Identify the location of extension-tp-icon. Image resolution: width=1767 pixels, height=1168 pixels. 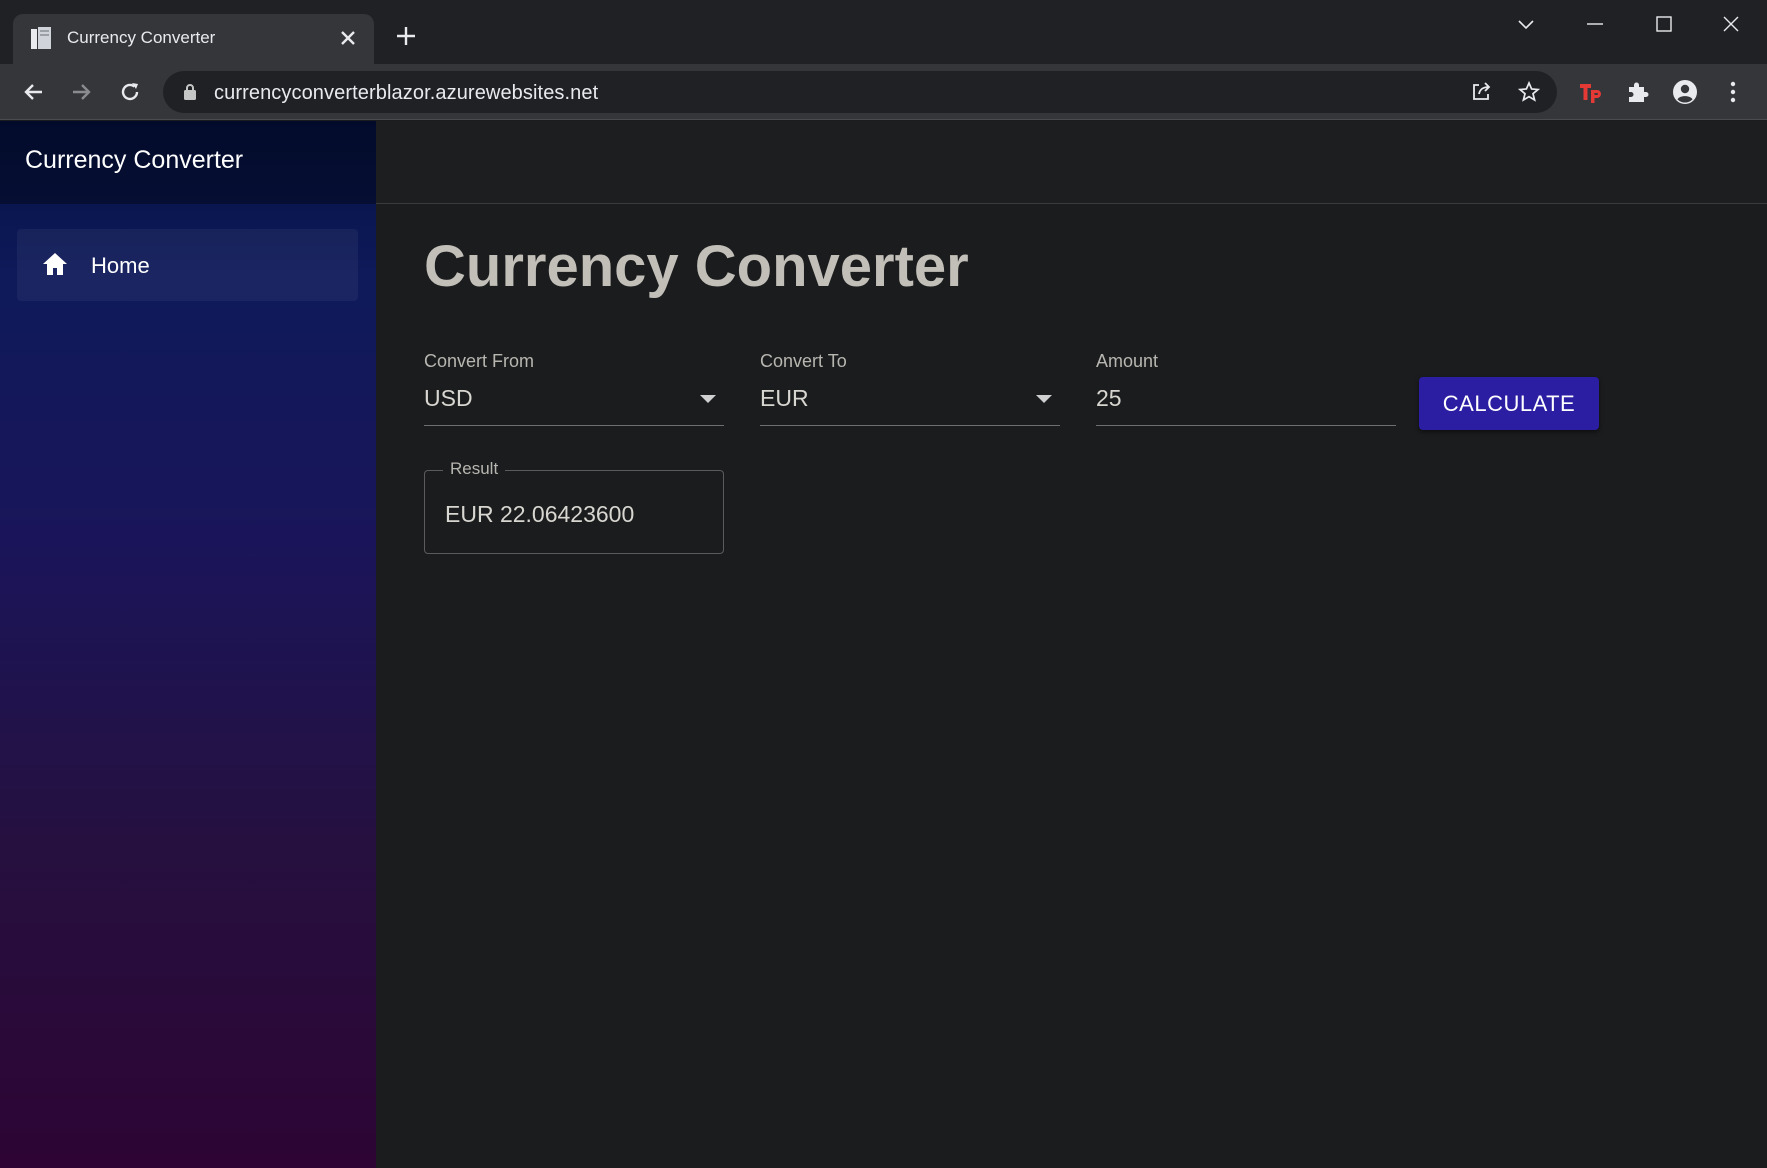
(1591, 92).